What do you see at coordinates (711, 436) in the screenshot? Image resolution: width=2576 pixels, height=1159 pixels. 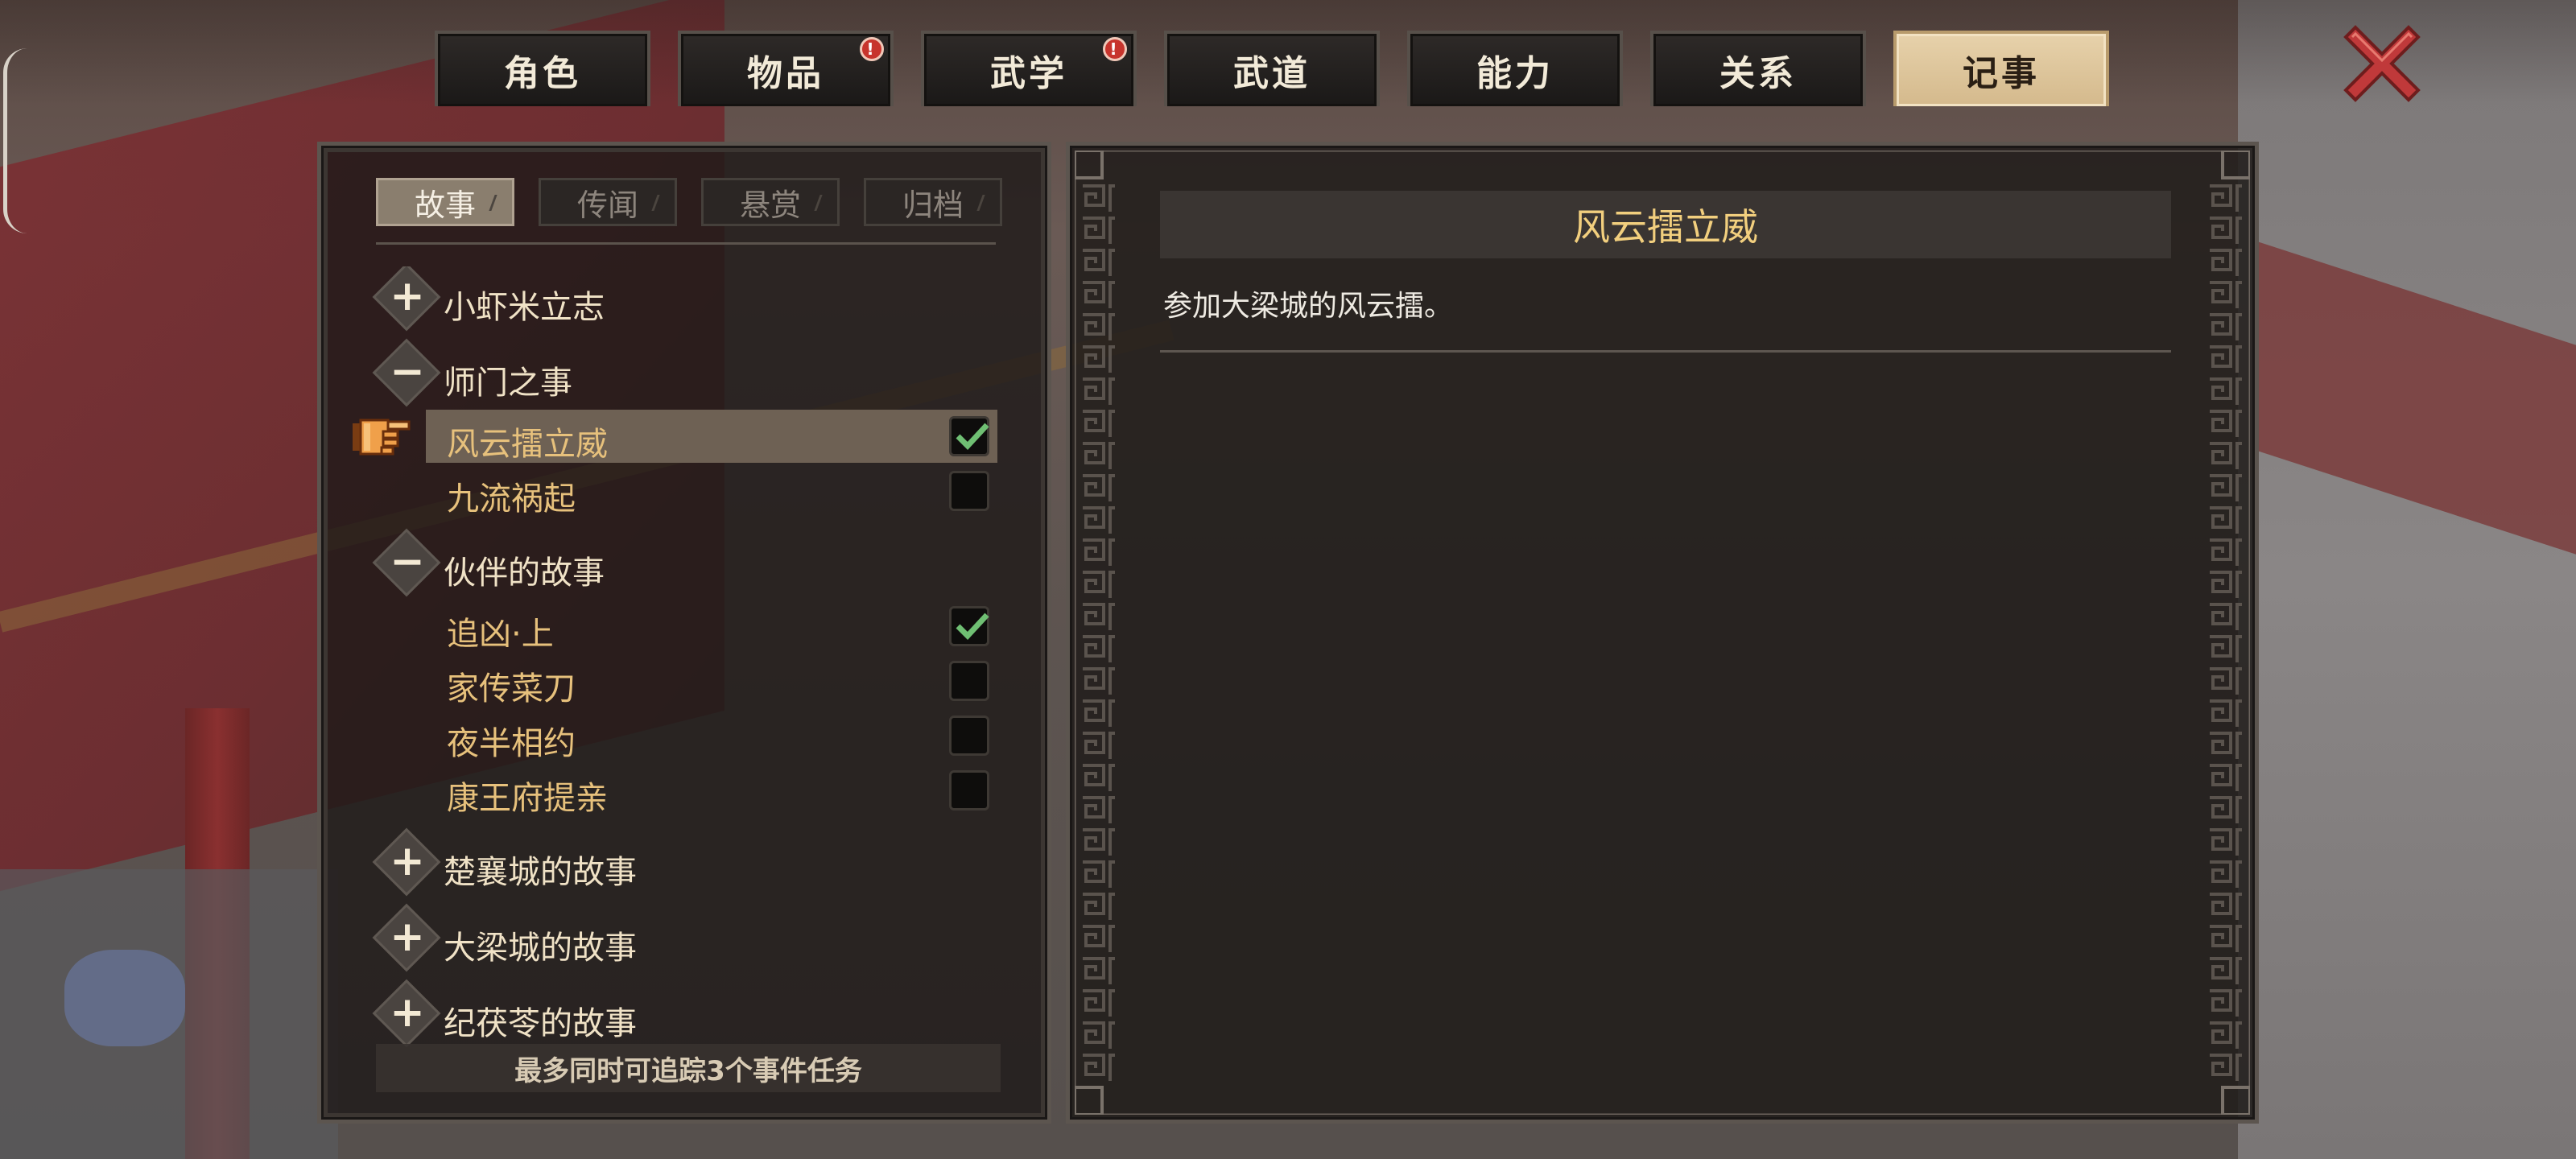 I see `quest-item: 风云擂立威` at bounding box center [711, 436].